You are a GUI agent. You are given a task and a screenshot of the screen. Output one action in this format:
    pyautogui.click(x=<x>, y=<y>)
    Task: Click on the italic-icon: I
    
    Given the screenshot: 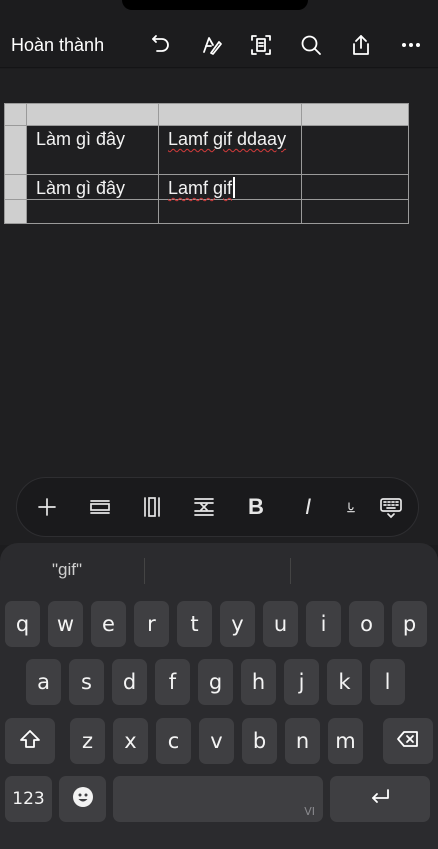 What is the action you would take?
    pyautogui.click(x=308, y=507)
    